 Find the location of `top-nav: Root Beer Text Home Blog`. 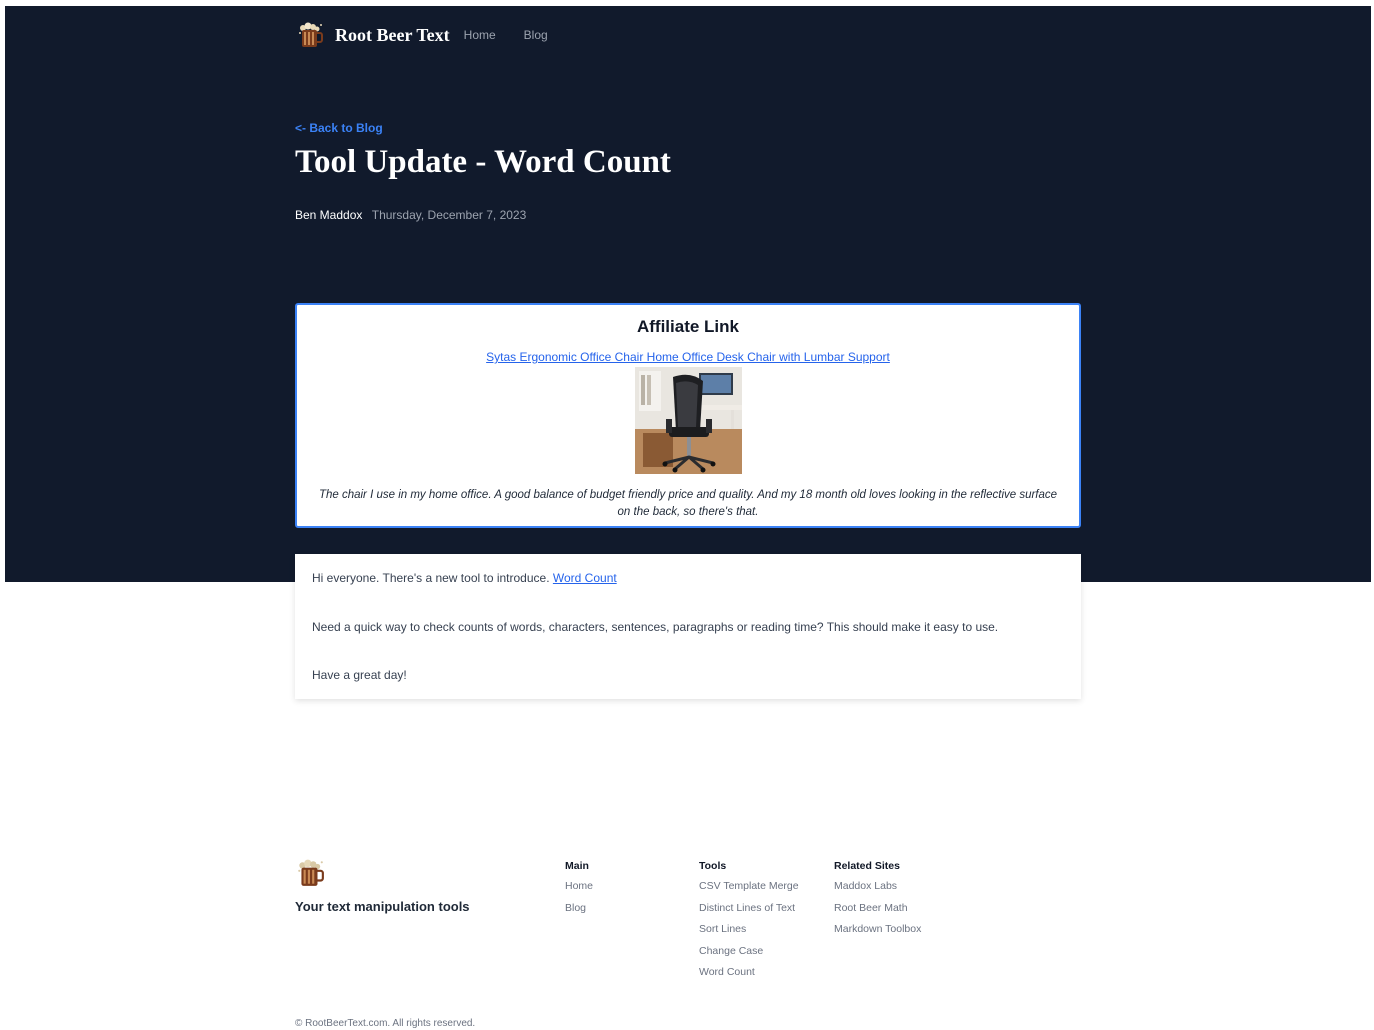

top-nav: Root Beer Text Home Blog is located at coordinates (422, 35).